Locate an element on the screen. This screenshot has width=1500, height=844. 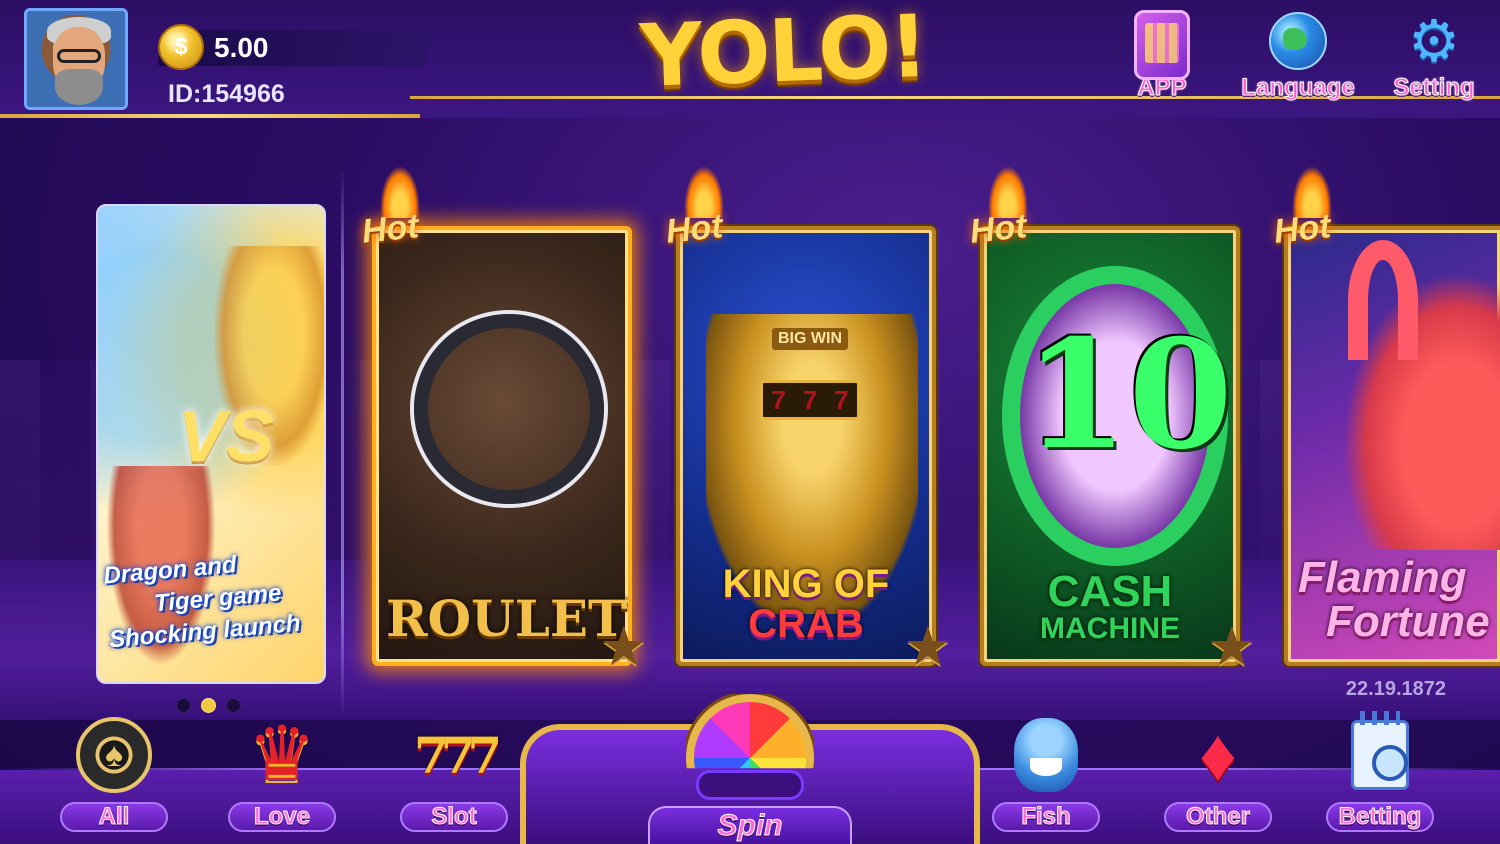
nav-other: ♦ Other is located at coordinates (1218, 770).